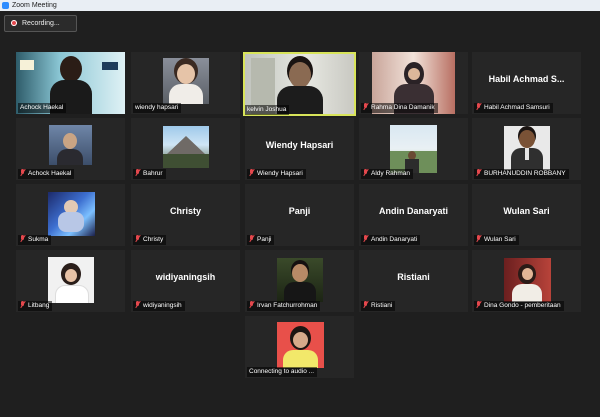 This screenshot has height=417, width=600. Describe the element at coordinates (276, 174) in the screenshot. I see `participant-name-tag: Wiendy Hapsari` at that location.